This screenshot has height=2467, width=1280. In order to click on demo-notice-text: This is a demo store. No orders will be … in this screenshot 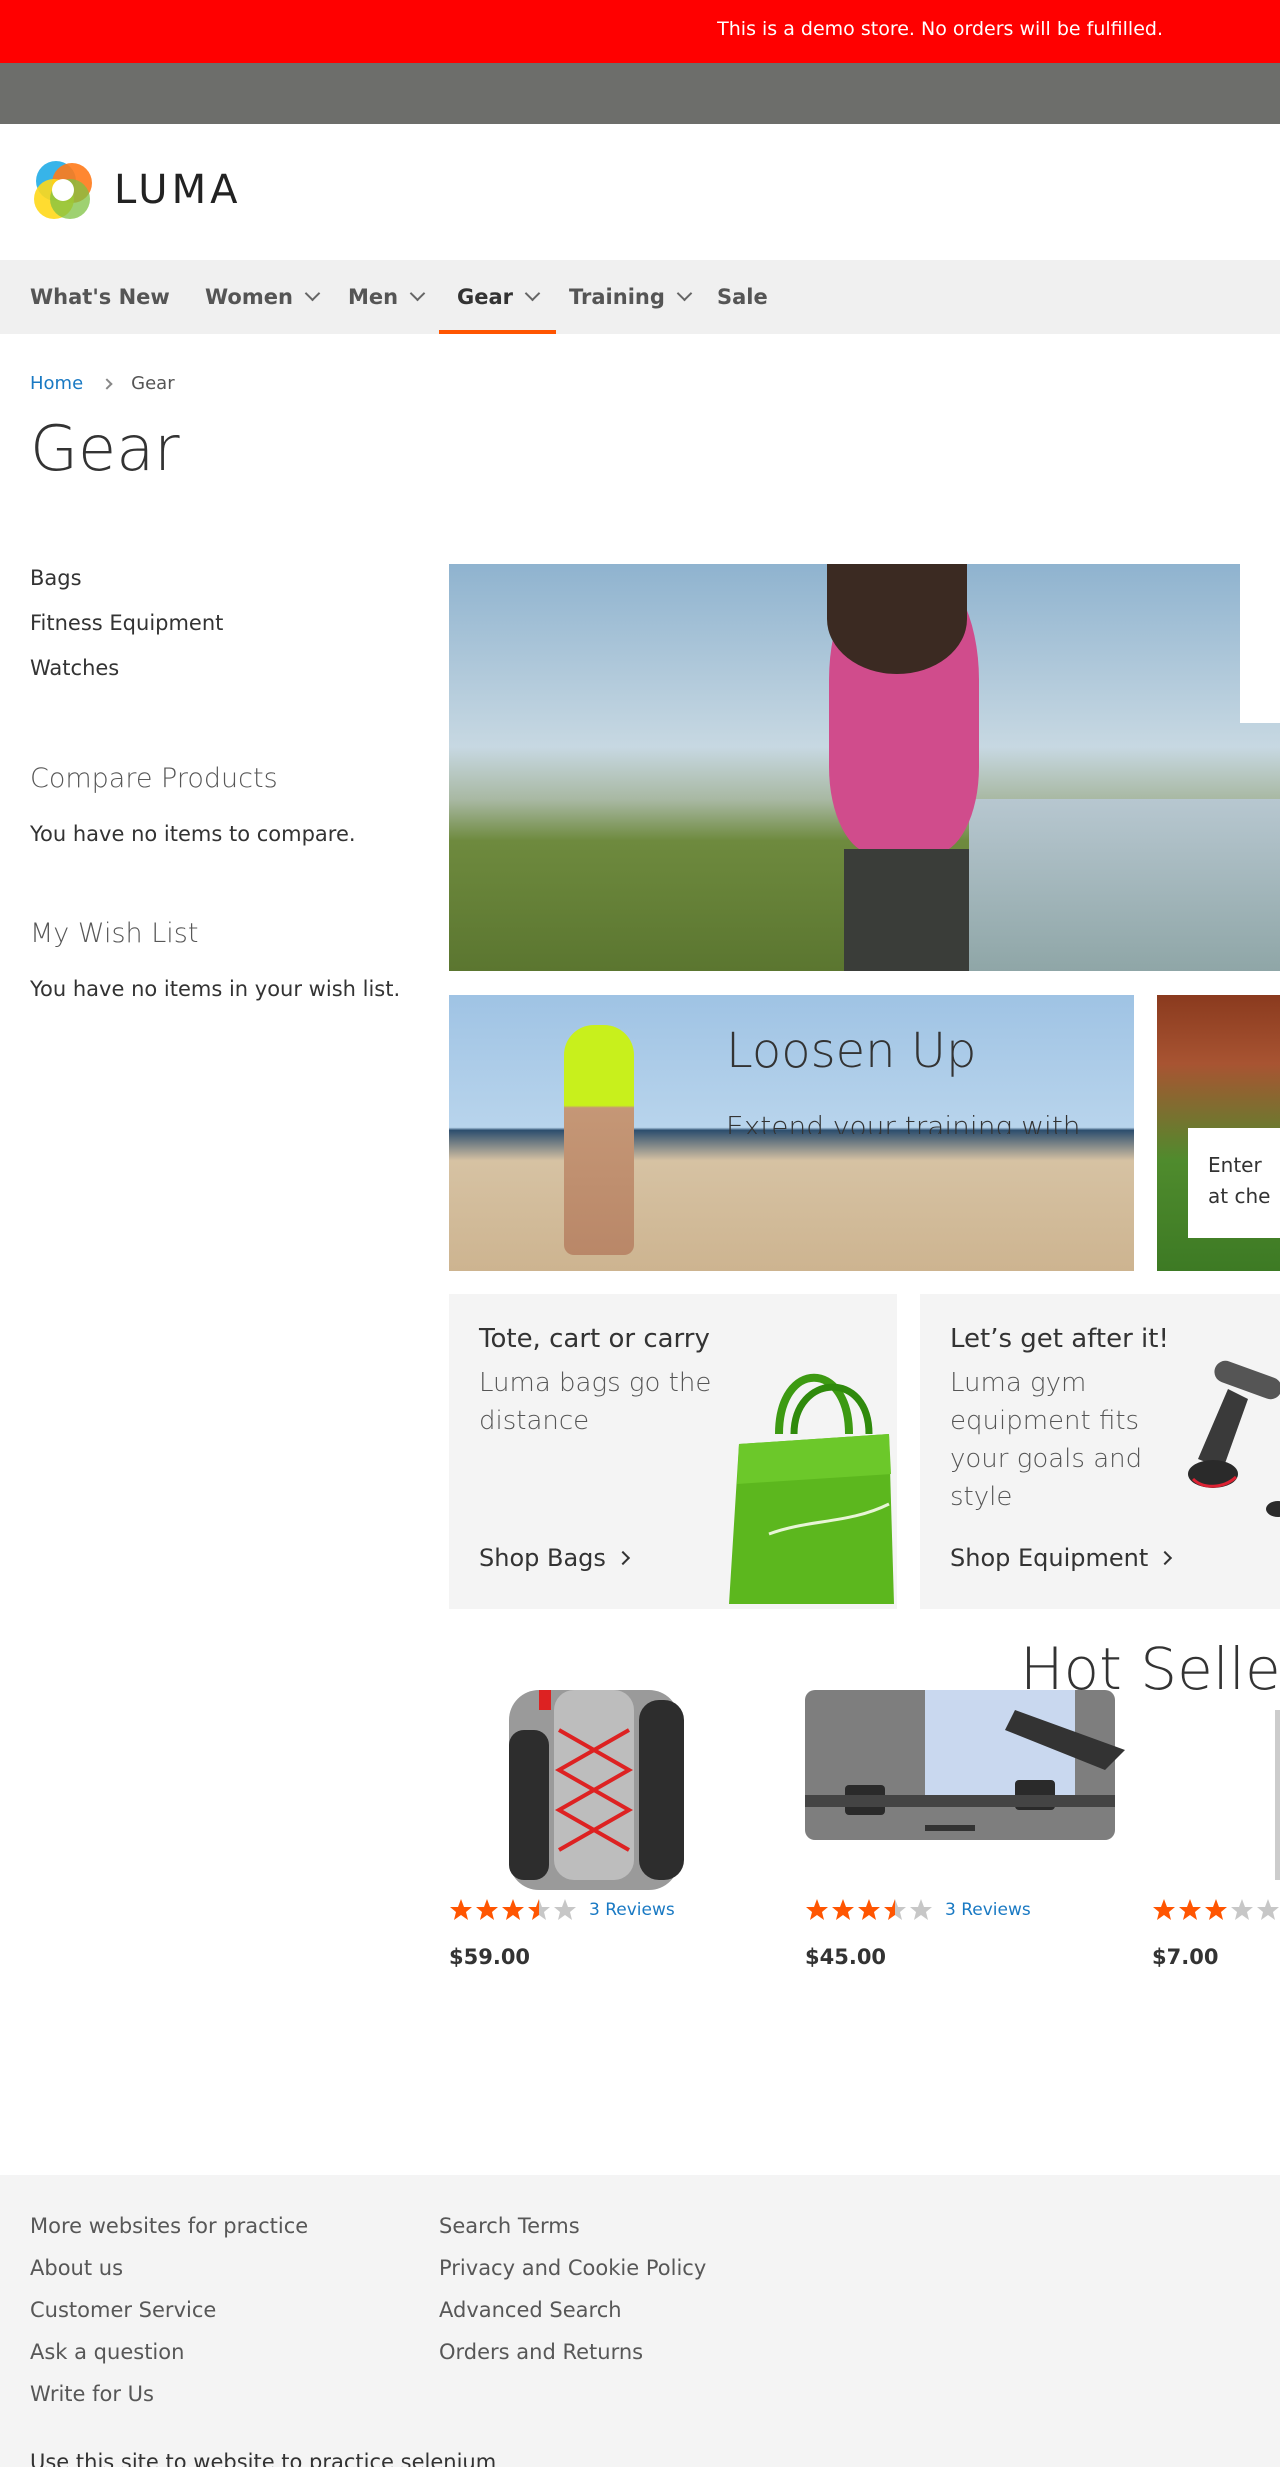, I will do `click(940, 29)`.